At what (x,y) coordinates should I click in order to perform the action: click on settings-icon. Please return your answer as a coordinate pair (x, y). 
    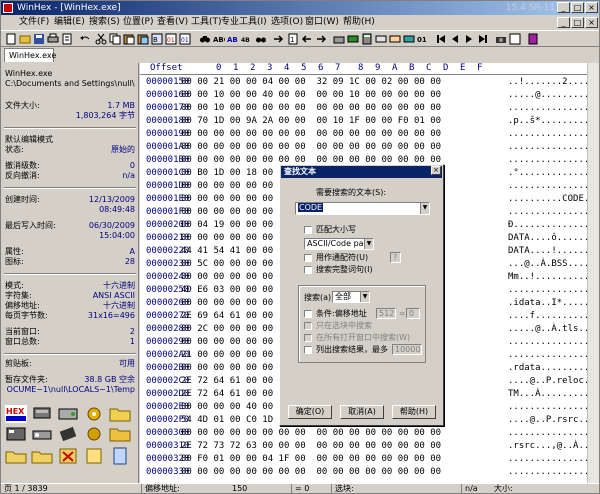
    Looking at the image, I should click on (94, 434).